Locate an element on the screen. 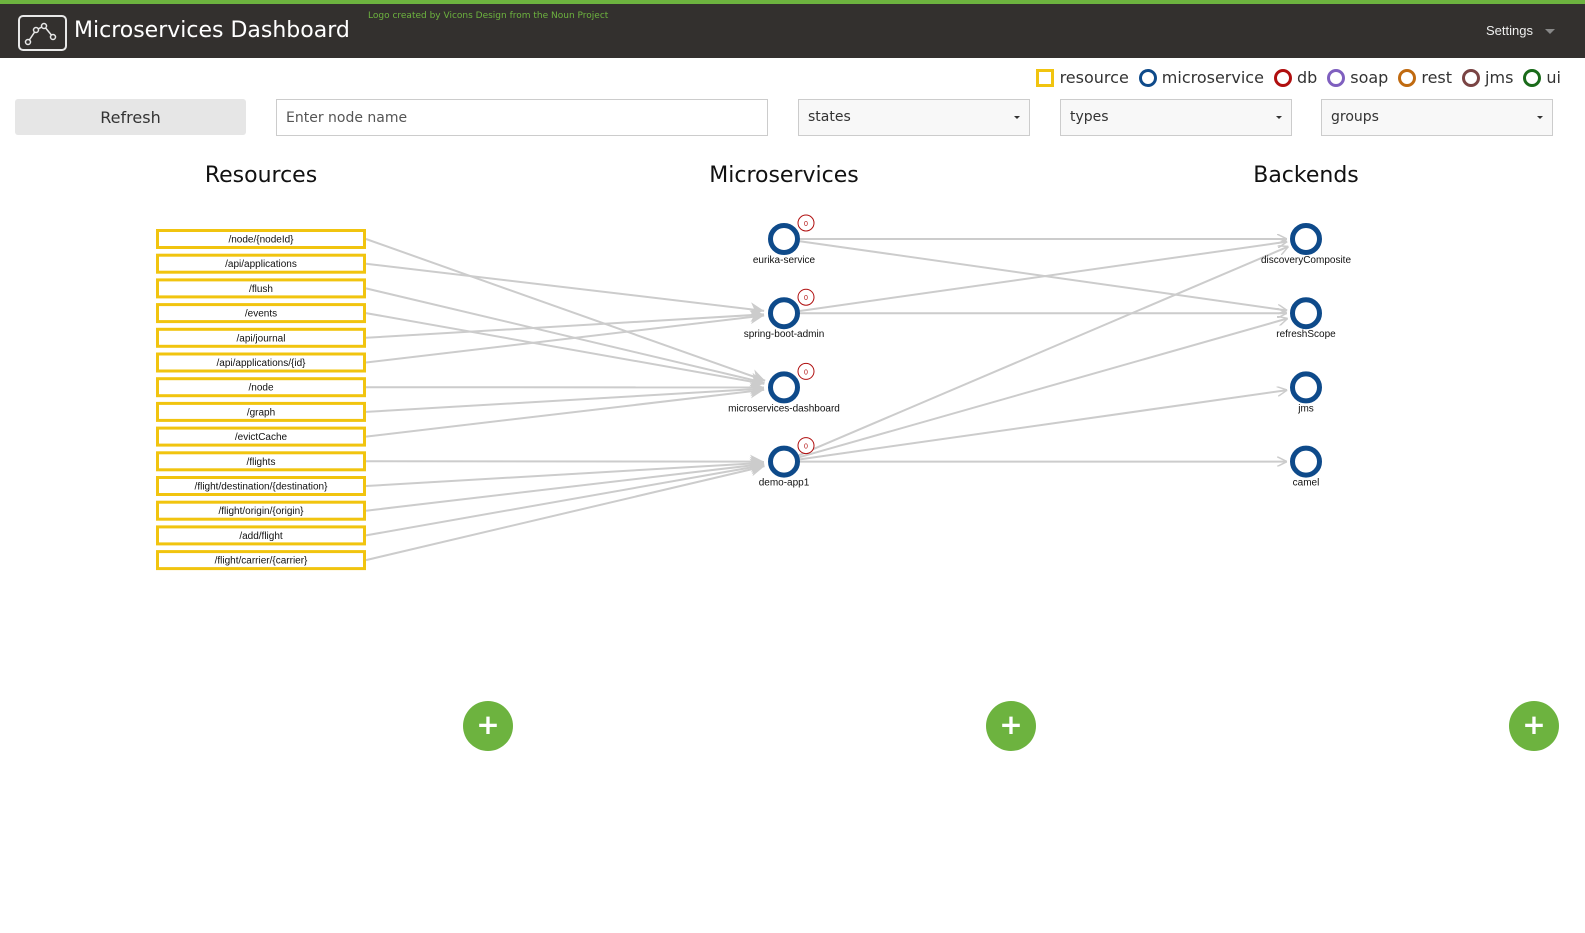  resource-node: /flight/origin/{origin} is located at coordinates (261, 510).